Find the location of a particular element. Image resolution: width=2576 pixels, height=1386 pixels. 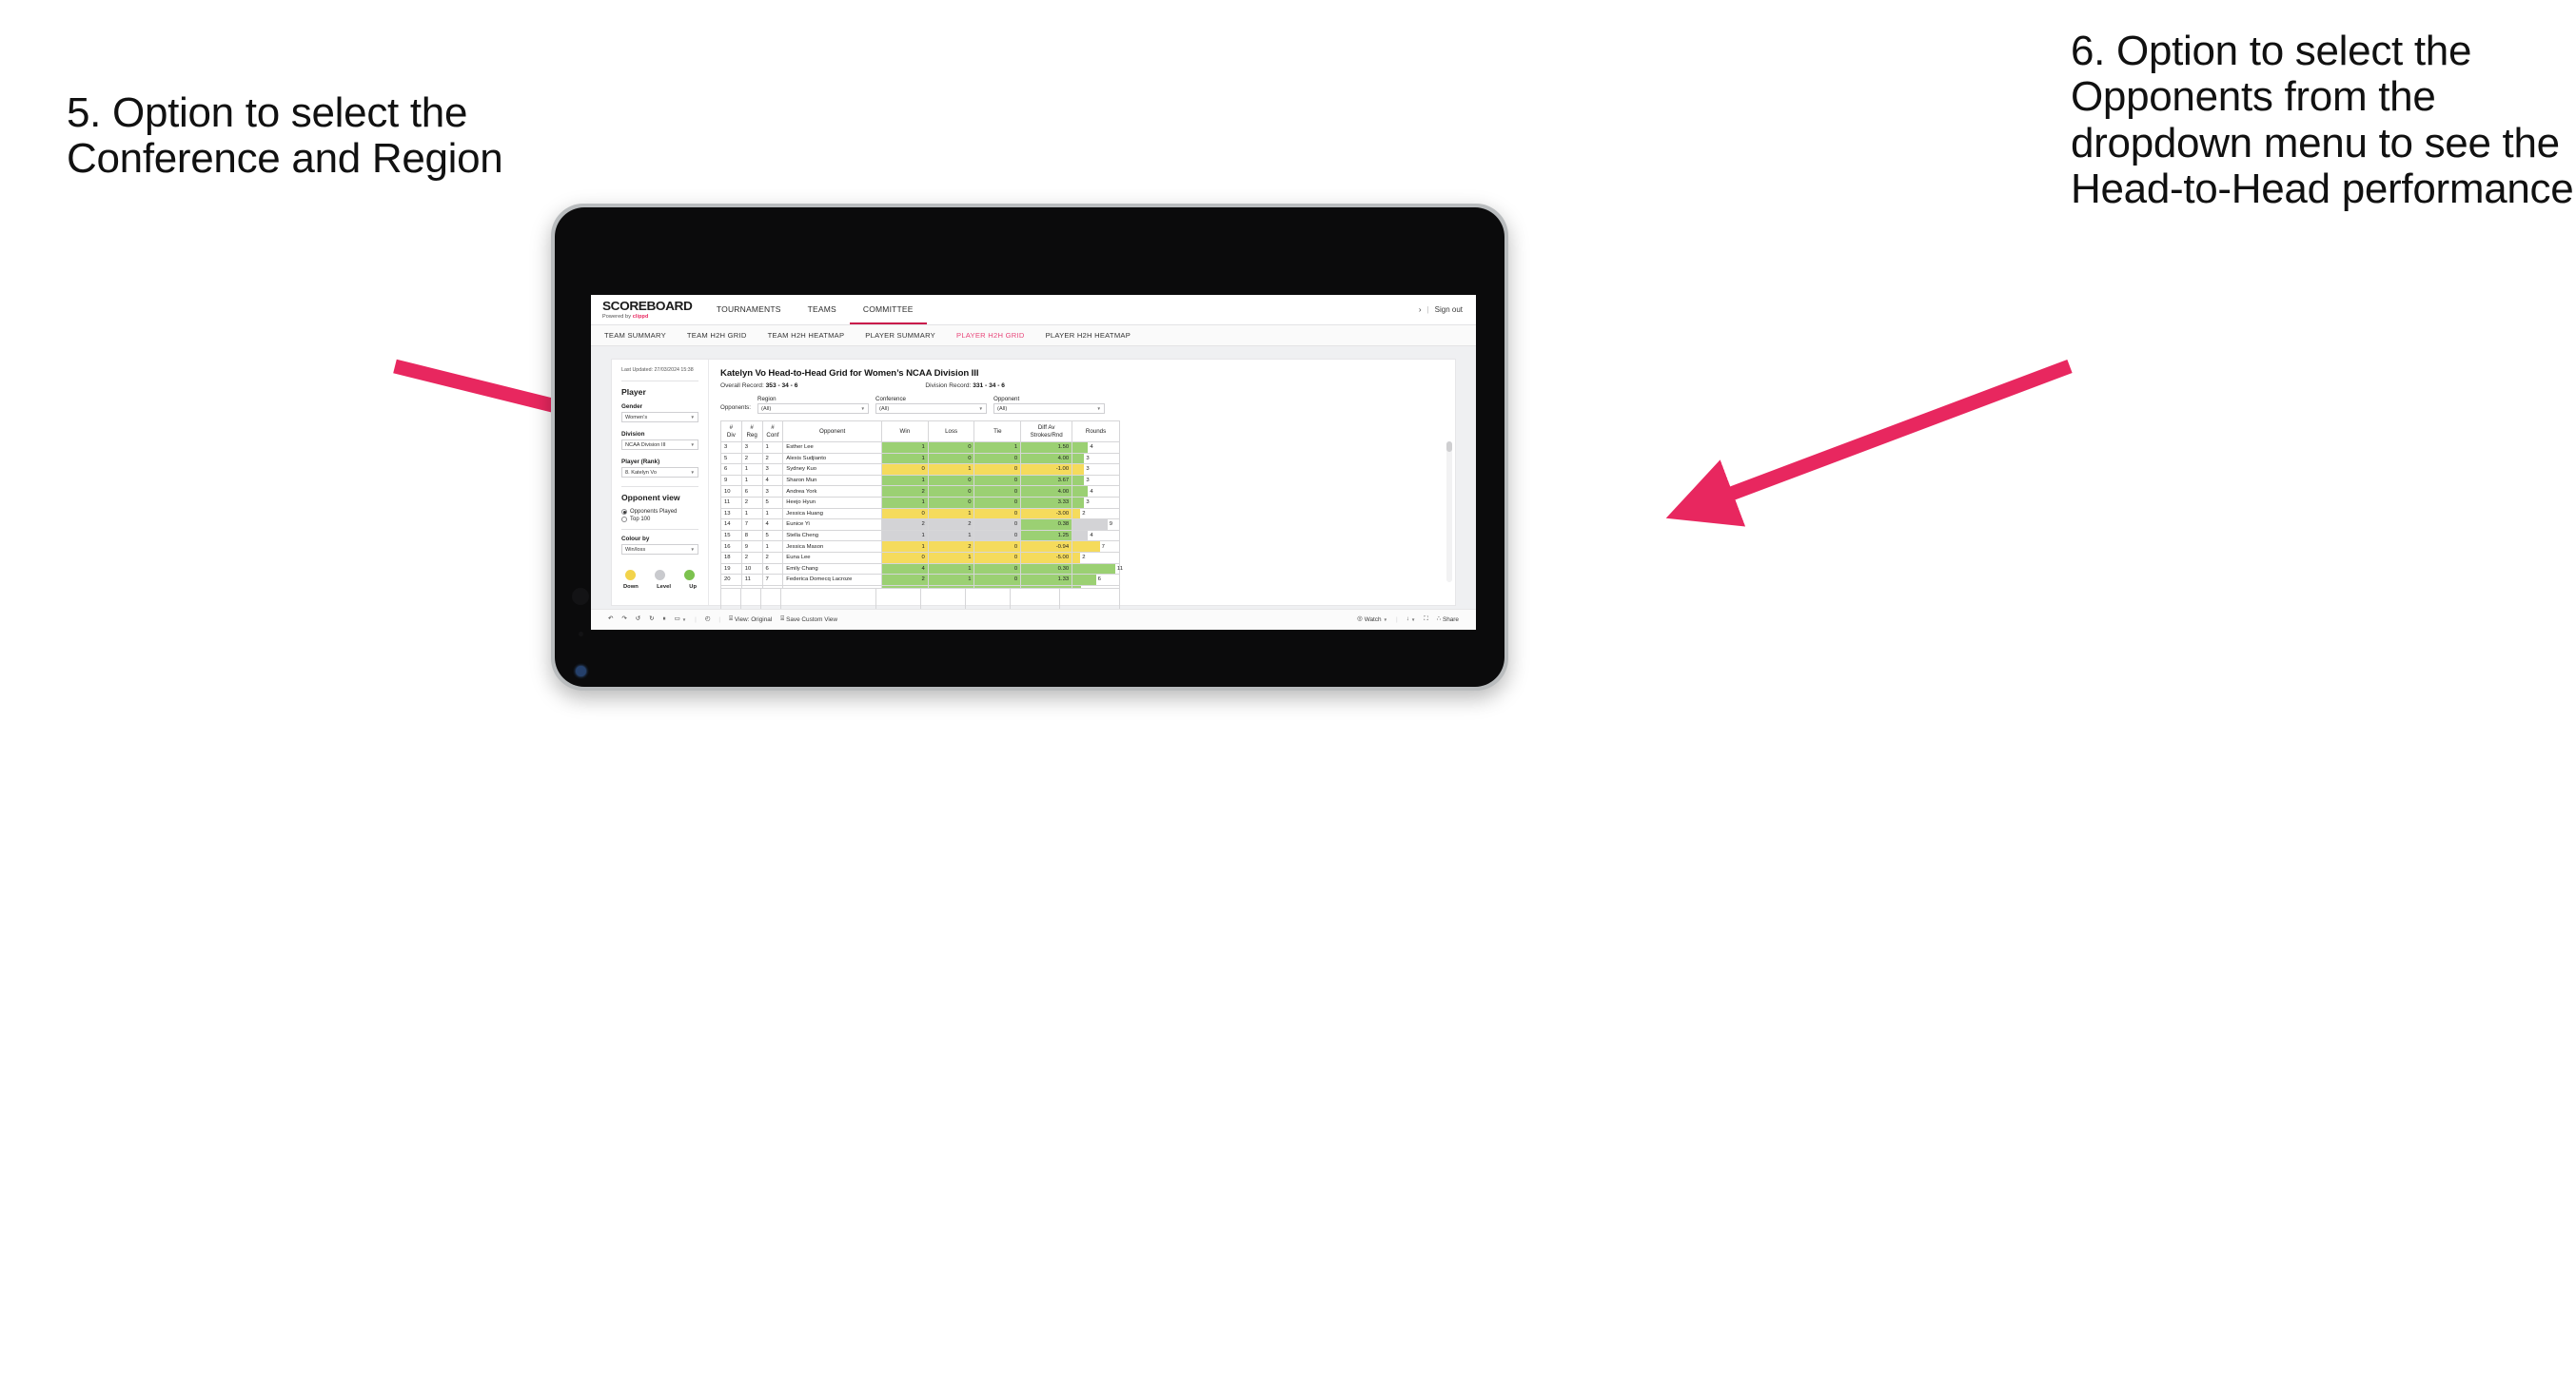

table-row: 5 2 2 Alexis Sudjianto 1 0 0 4.00 3 is located at coordinates (920, 458).